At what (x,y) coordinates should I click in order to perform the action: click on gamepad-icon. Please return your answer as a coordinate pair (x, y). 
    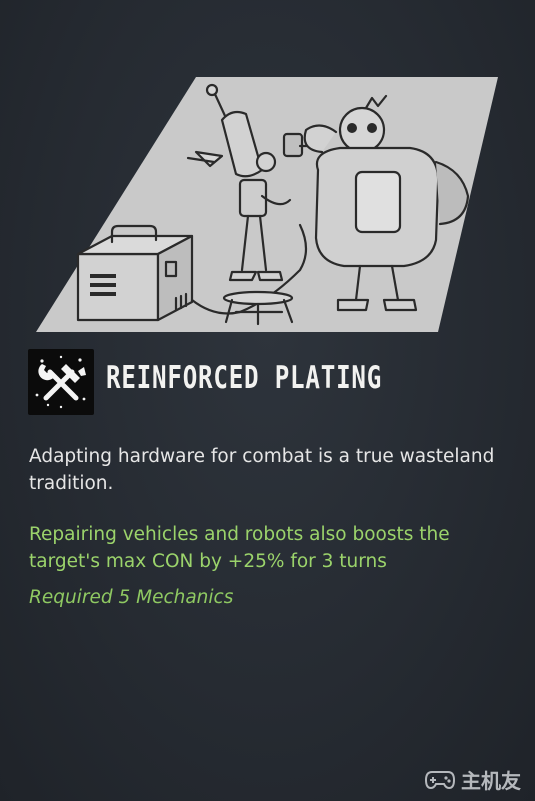
    Looking at the image, I should click on (440, 780).